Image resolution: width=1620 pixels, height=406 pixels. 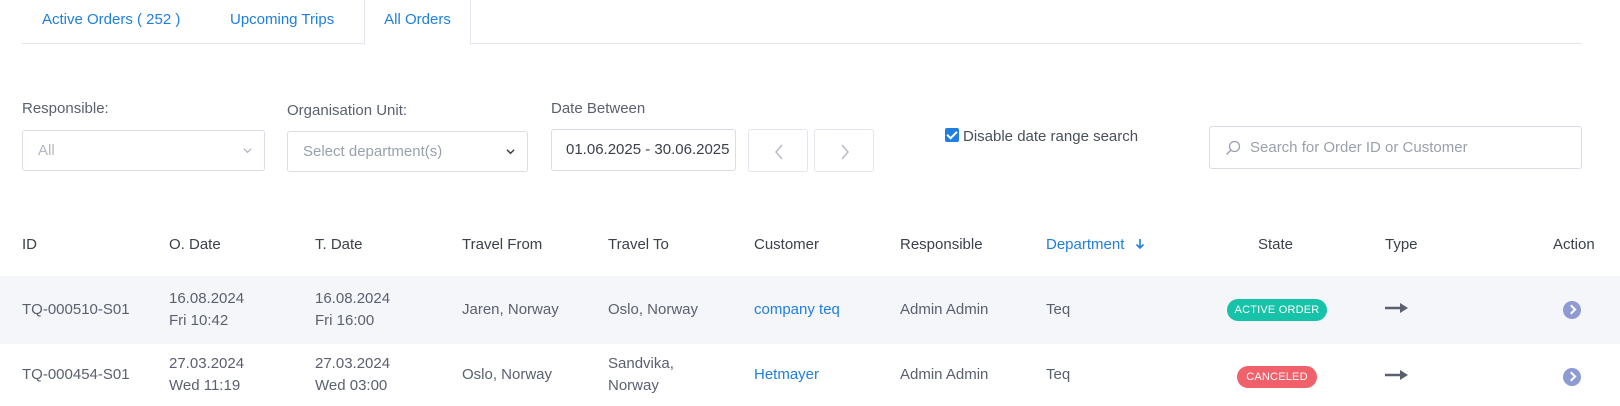 What do you see at coordinates (29, 244) in the screenshot?
I see `column-header-id: ID` at bounding box center [29, 244].